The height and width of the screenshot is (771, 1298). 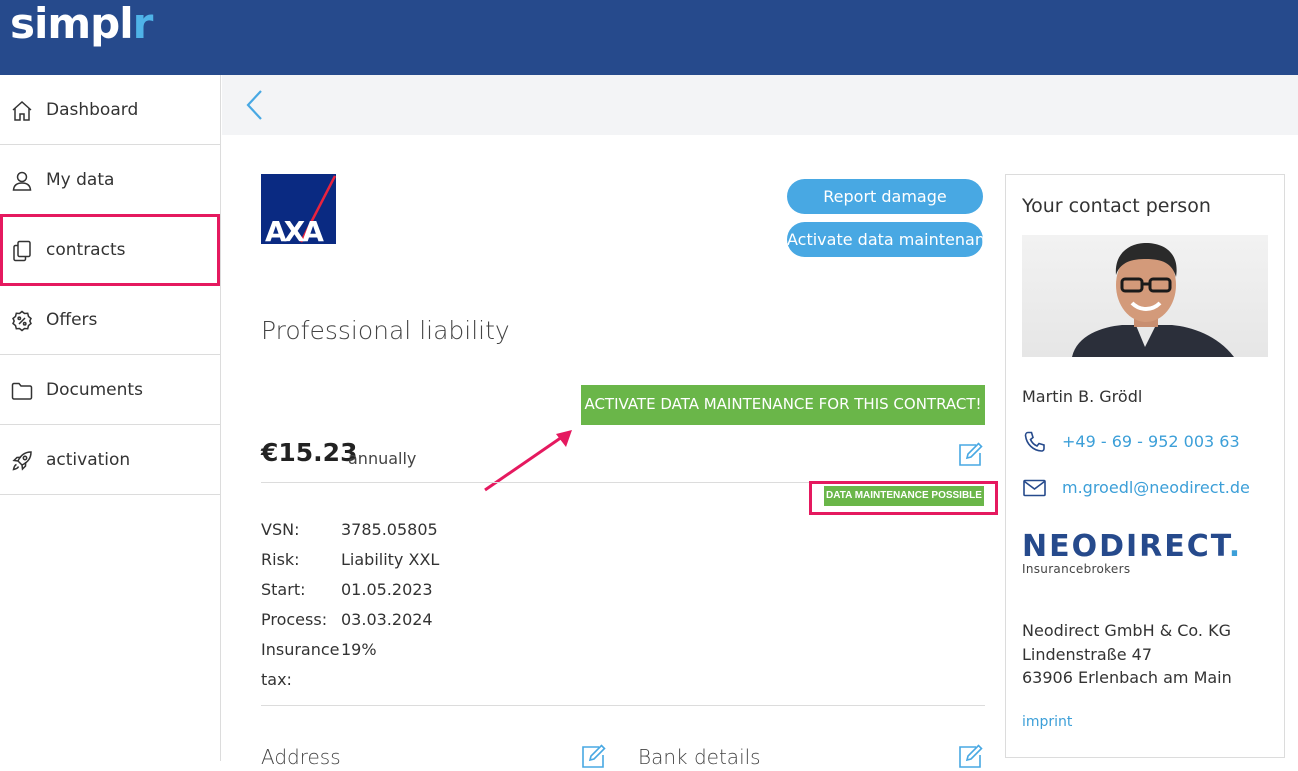 I want to click on address-heading: Address, so click(x=301, y=757).